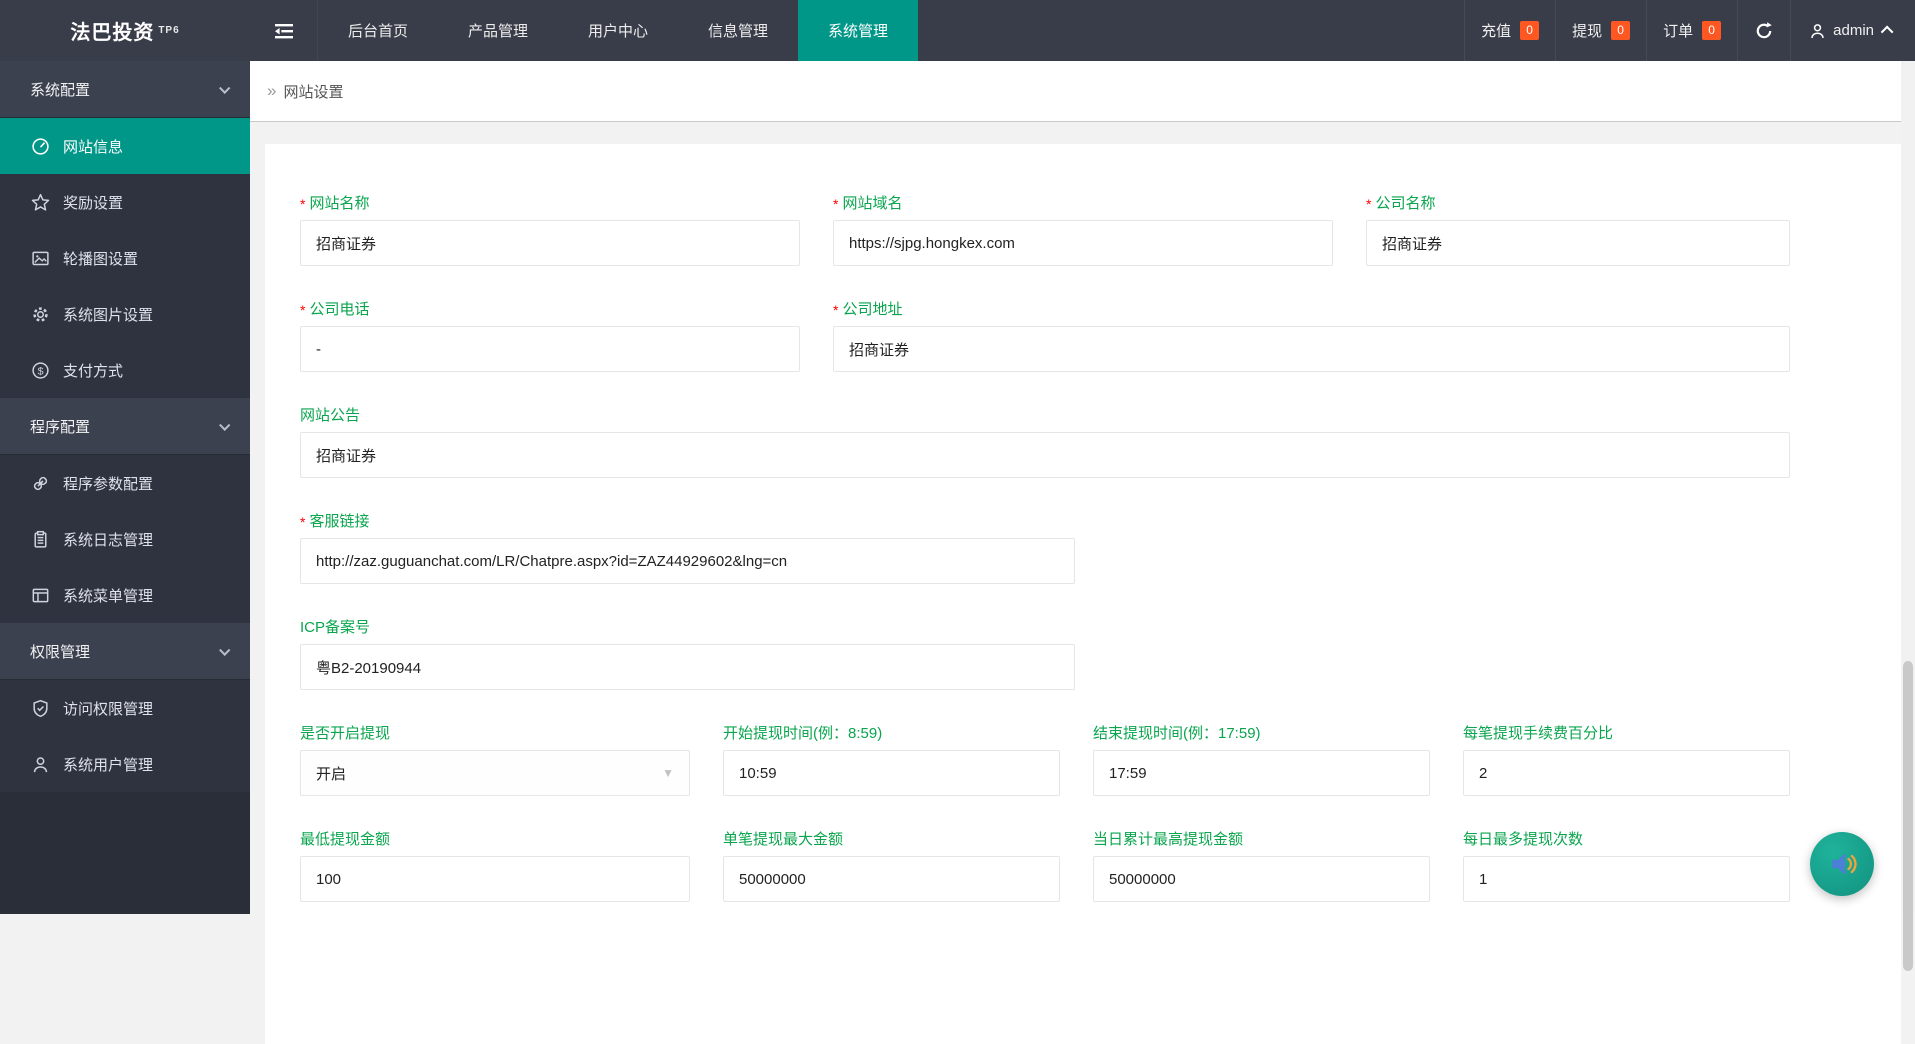  What do you see at coordinates (40, 314) in the screenshot?
I see `gear-icon` at bounding box center [40, 314].